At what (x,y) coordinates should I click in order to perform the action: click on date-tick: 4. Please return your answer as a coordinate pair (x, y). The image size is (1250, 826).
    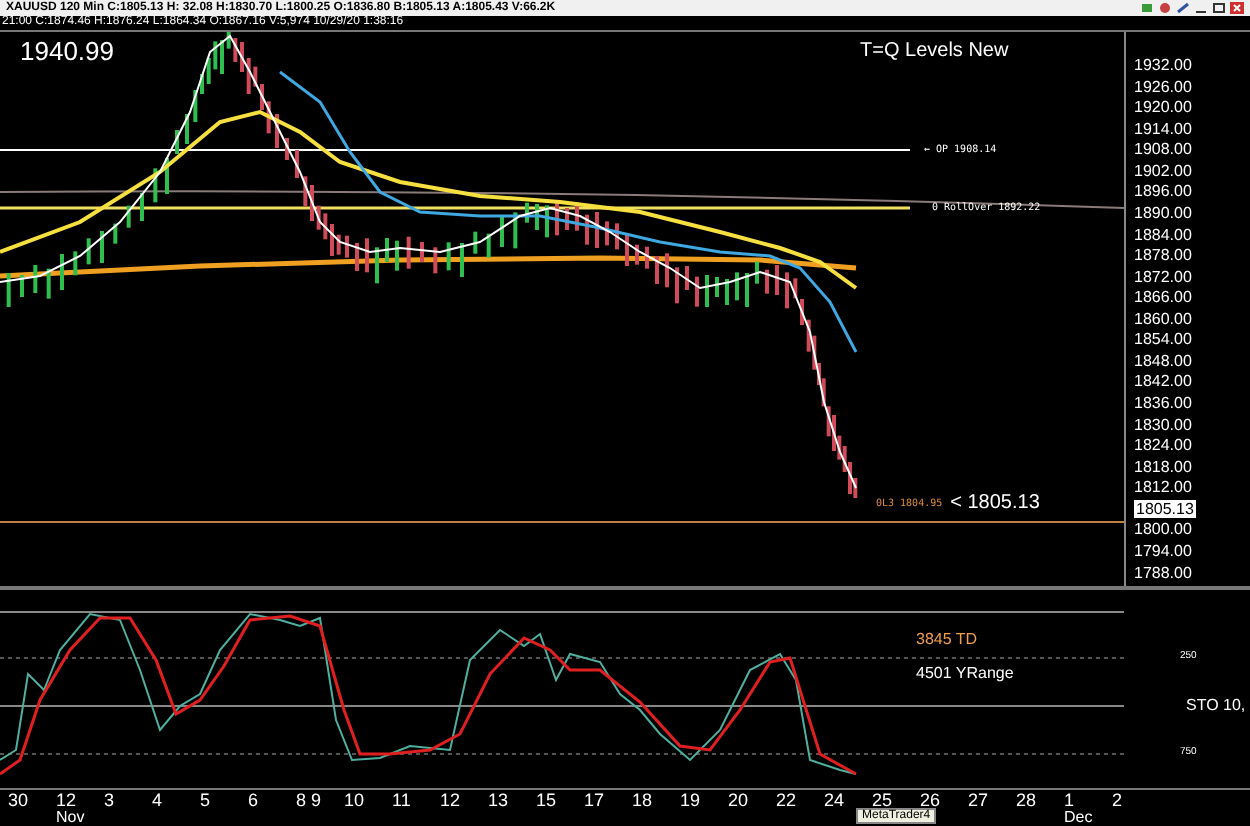
    Looking at the image, I should click on (157, 800).